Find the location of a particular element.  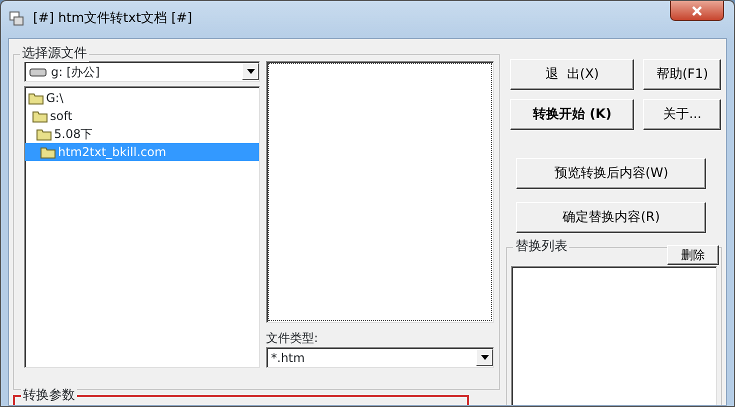

folder-item: soft is located at coordinates (142, 116).